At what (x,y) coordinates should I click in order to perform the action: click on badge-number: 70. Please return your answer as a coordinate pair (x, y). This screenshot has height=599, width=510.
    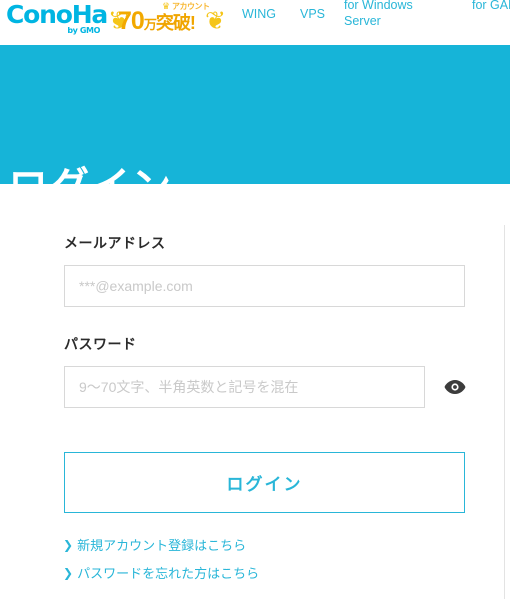
    Looking at the image, I should click on (131, 21).